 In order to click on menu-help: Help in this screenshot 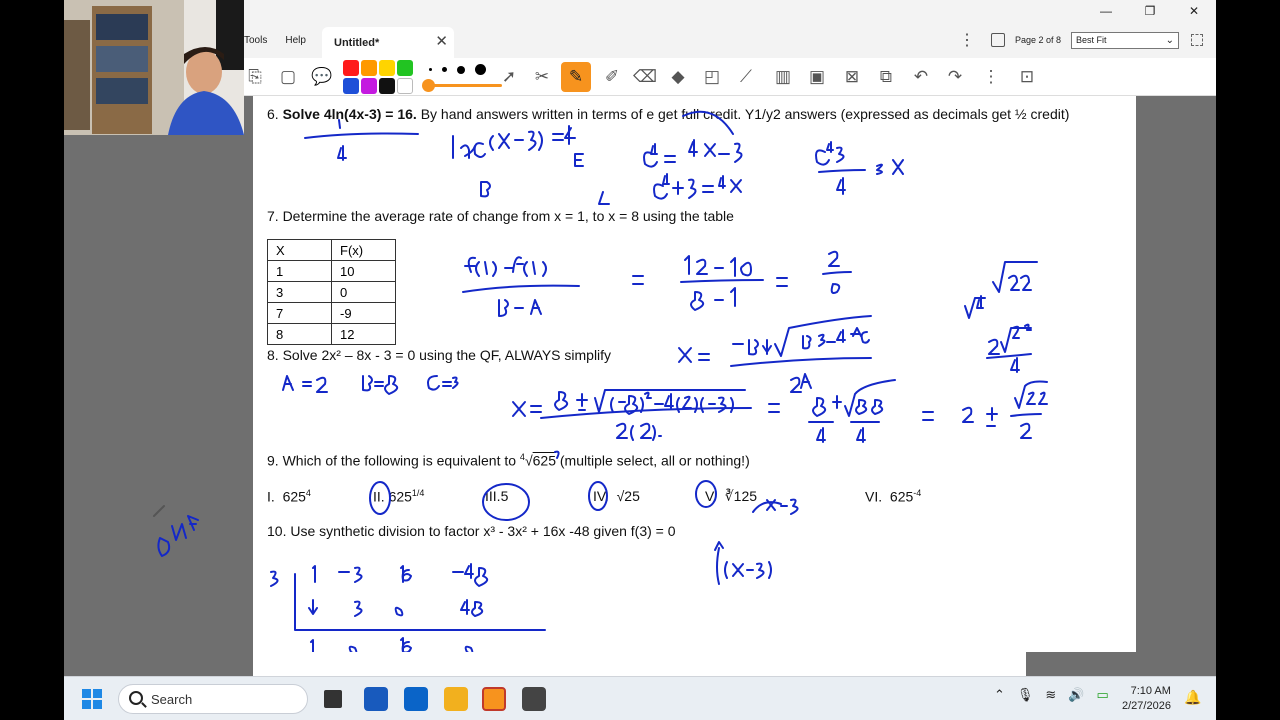, I will do `click(295, 40)`.